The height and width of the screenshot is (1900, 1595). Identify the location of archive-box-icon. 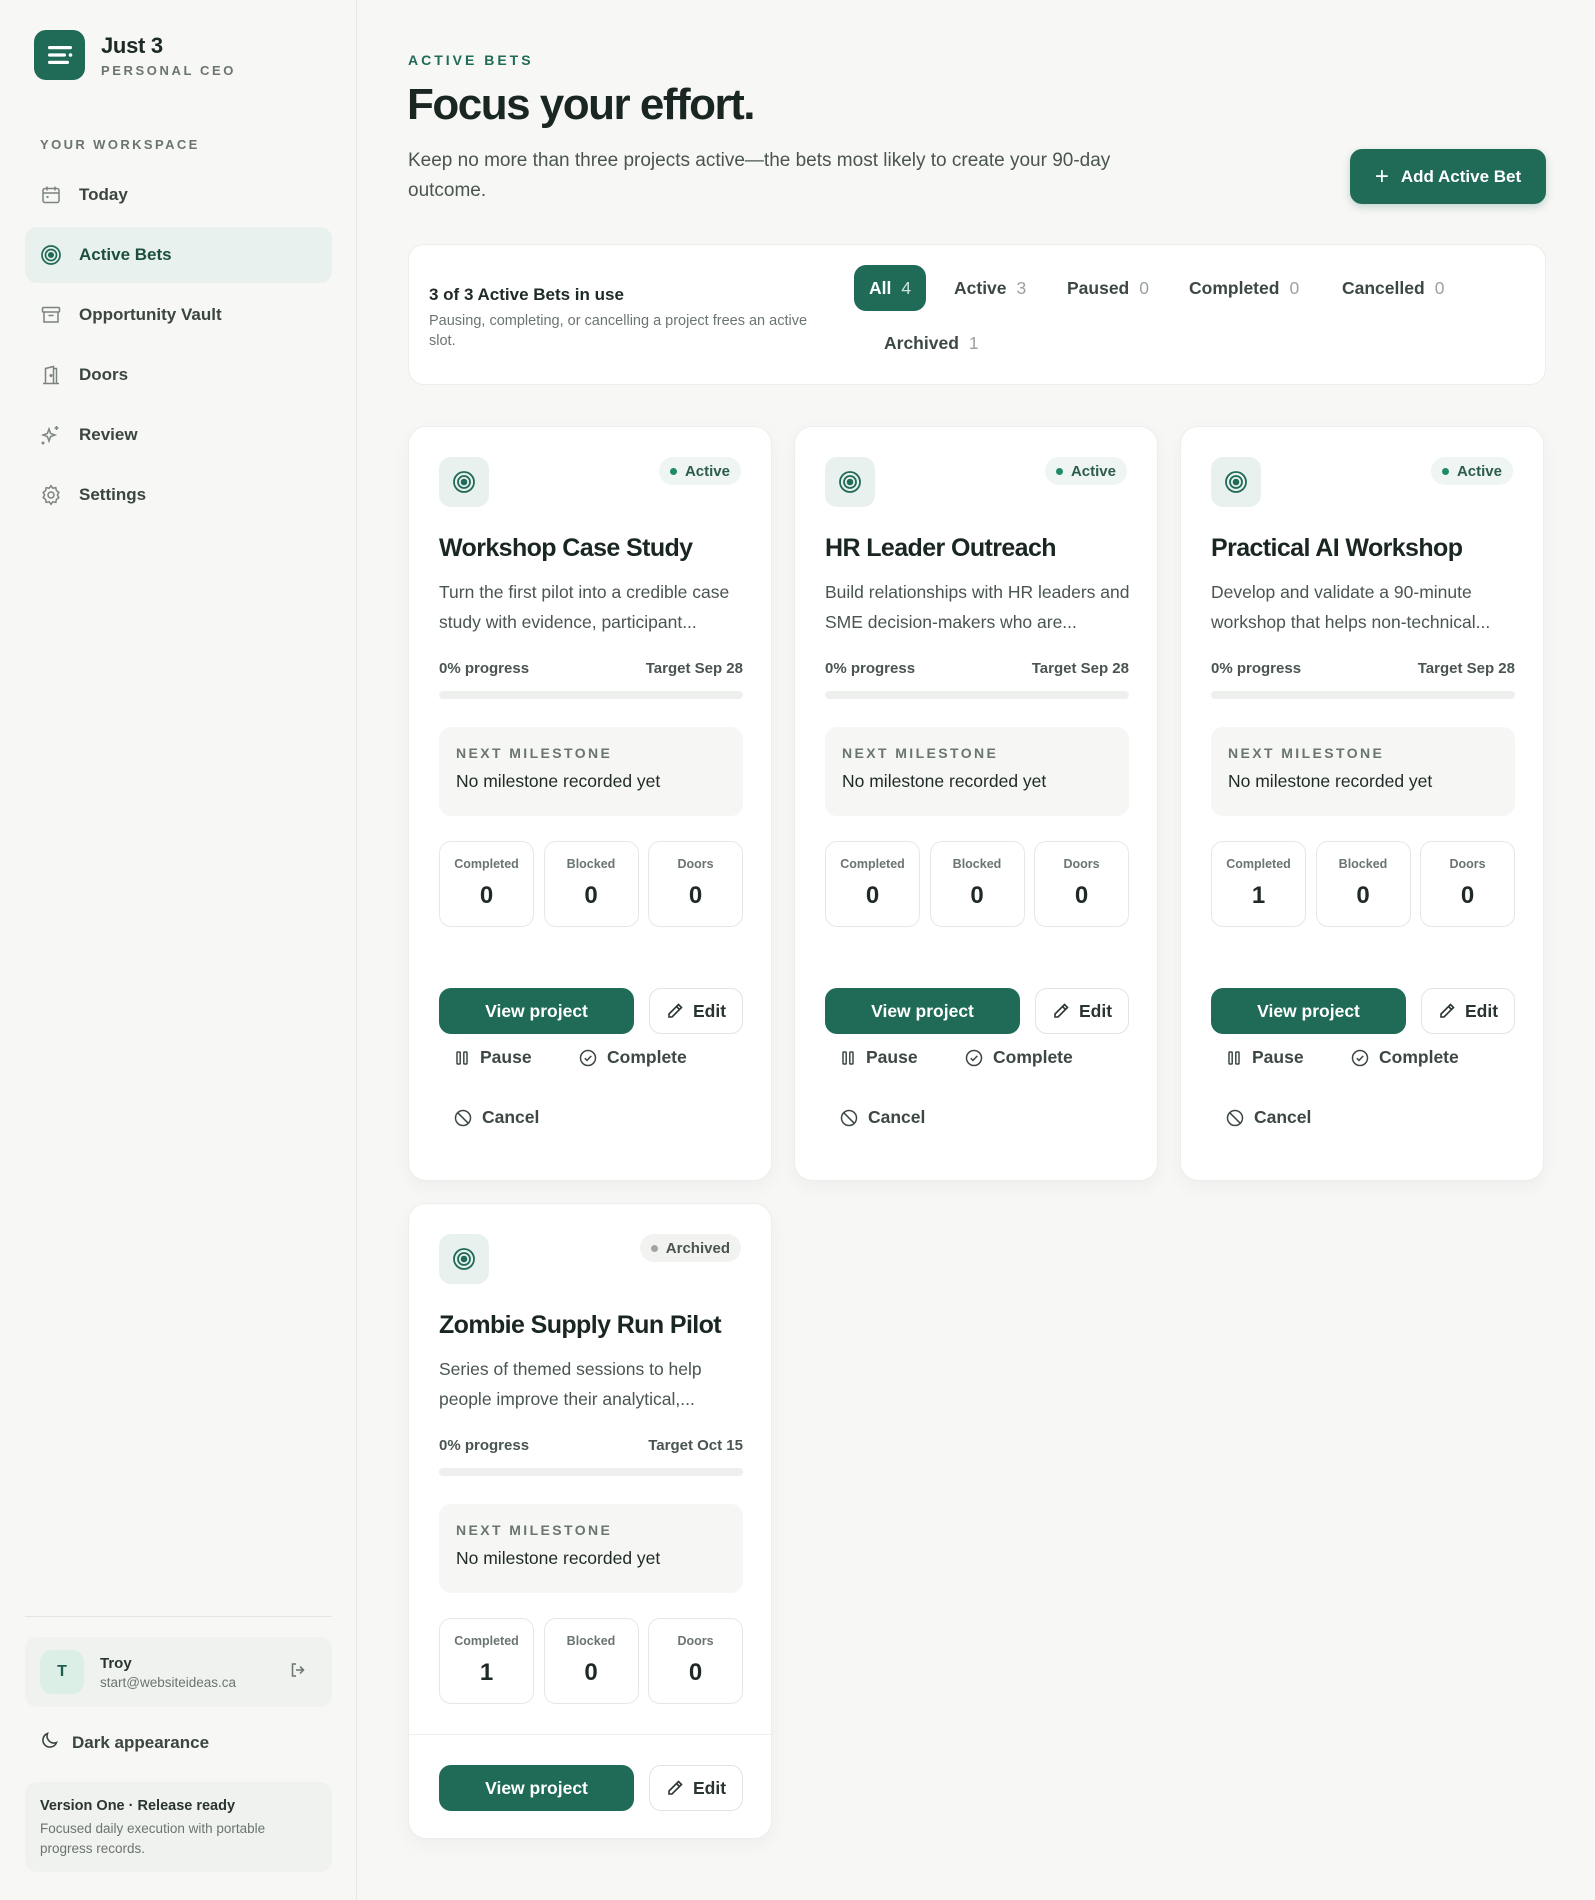
(51, 315).